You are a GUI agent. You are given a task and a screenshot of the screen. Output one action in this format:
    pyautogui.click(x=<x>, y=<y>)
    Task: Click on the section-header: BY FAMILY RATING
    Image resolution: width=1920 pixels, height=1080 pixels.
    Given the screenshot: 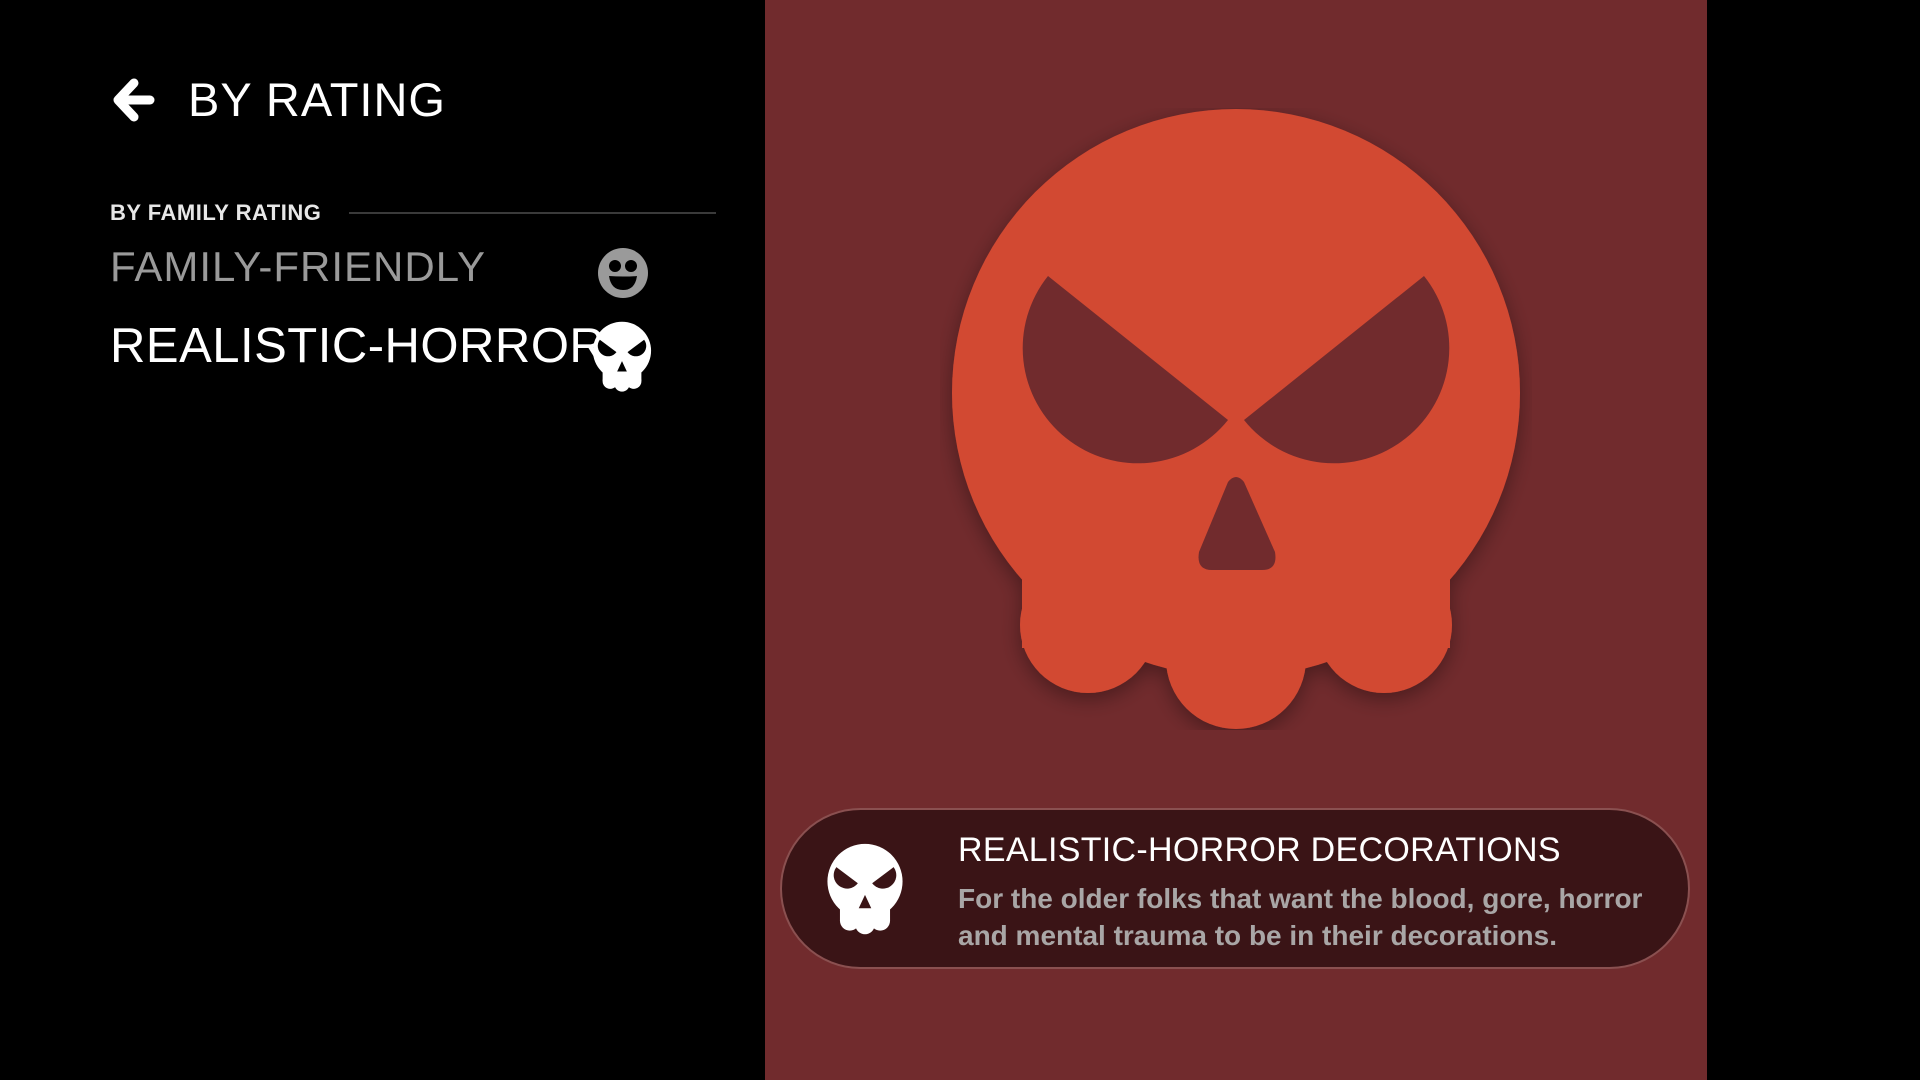 What is the action you would take?
    pyautogui.click(x=413, y=213)
    